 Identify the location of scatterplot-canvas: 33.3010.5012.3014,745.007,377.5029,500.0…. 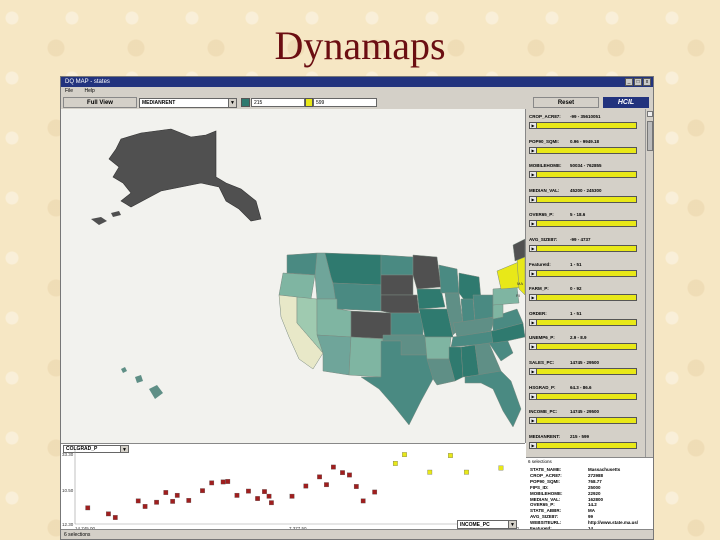
(293, 487).